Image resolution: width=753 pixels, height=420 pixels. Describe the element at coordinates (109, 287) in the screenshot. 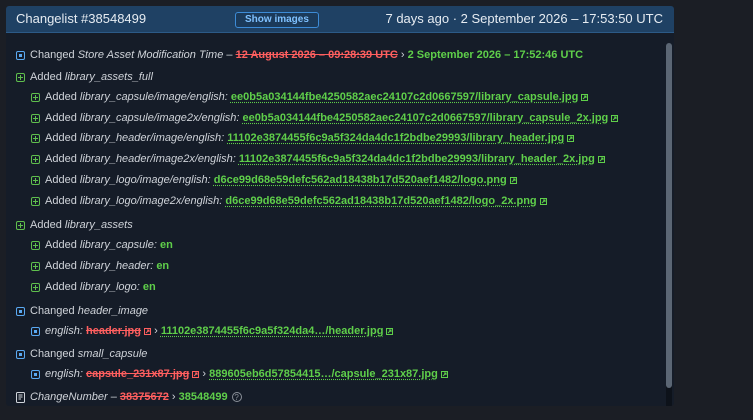

I see `change-key: library_logo:` at that location.